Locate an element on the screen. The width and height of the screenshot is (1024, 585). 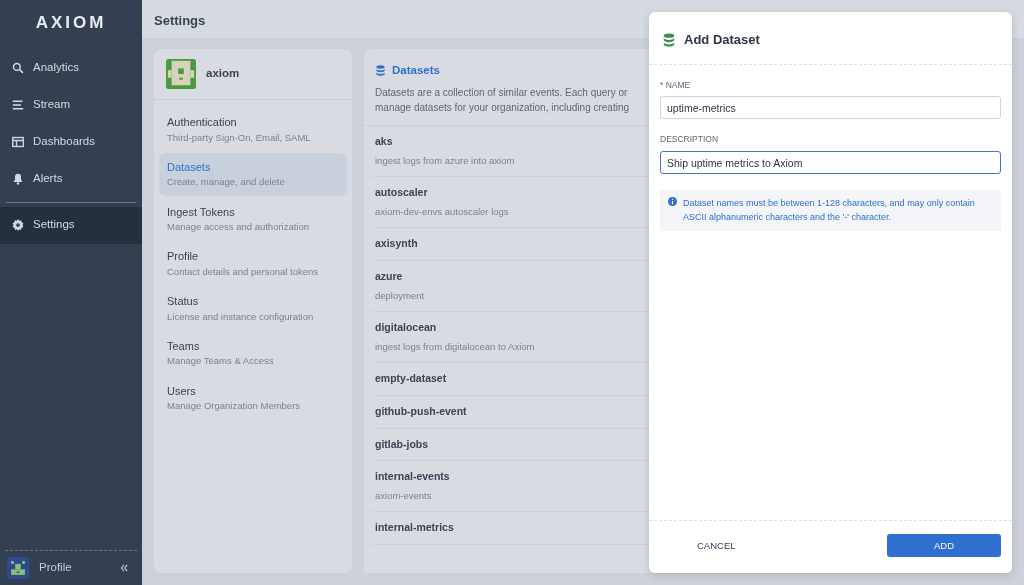
dataset-name: aks is located at coordinates (384, 142).